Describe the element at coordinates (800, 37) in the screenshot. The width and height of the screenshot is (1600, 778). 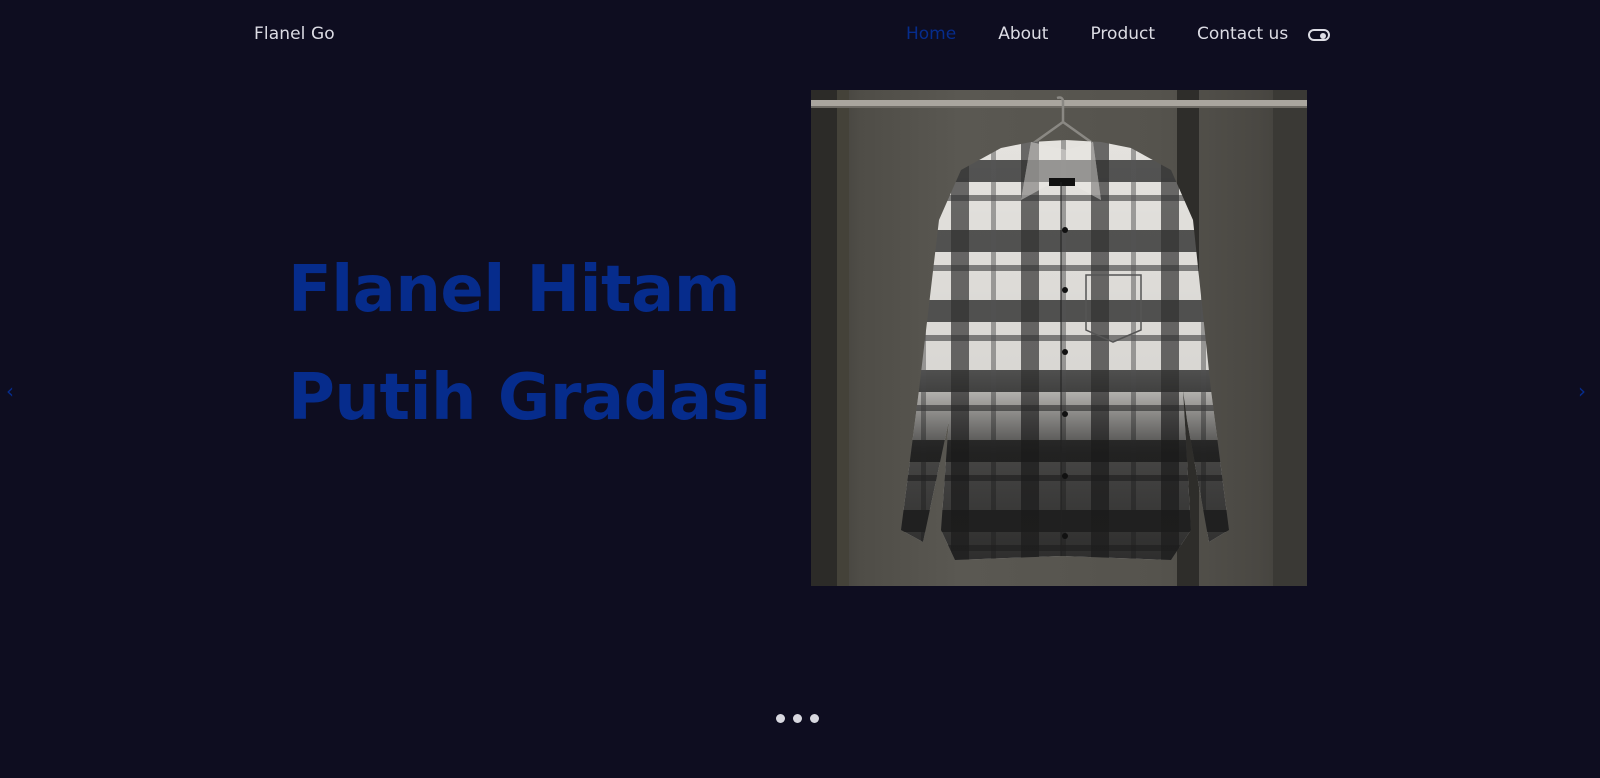
I see `navbar: Flanel Go Home About Product Contact us` at that location.